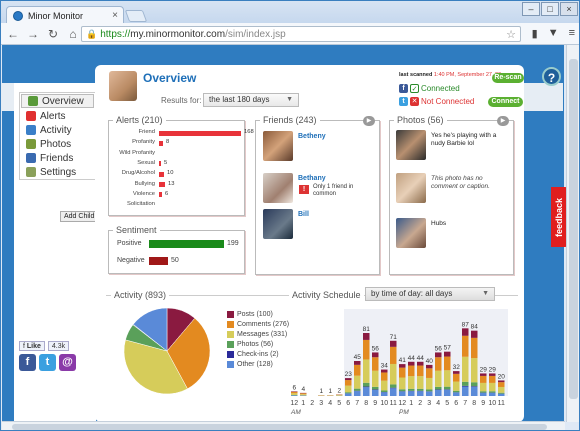 This screenshot has height=431, width=580. Describe the element at coordinates (485, 293) in the screenshot. I see `chevron-down-icon: ▼` at that location.